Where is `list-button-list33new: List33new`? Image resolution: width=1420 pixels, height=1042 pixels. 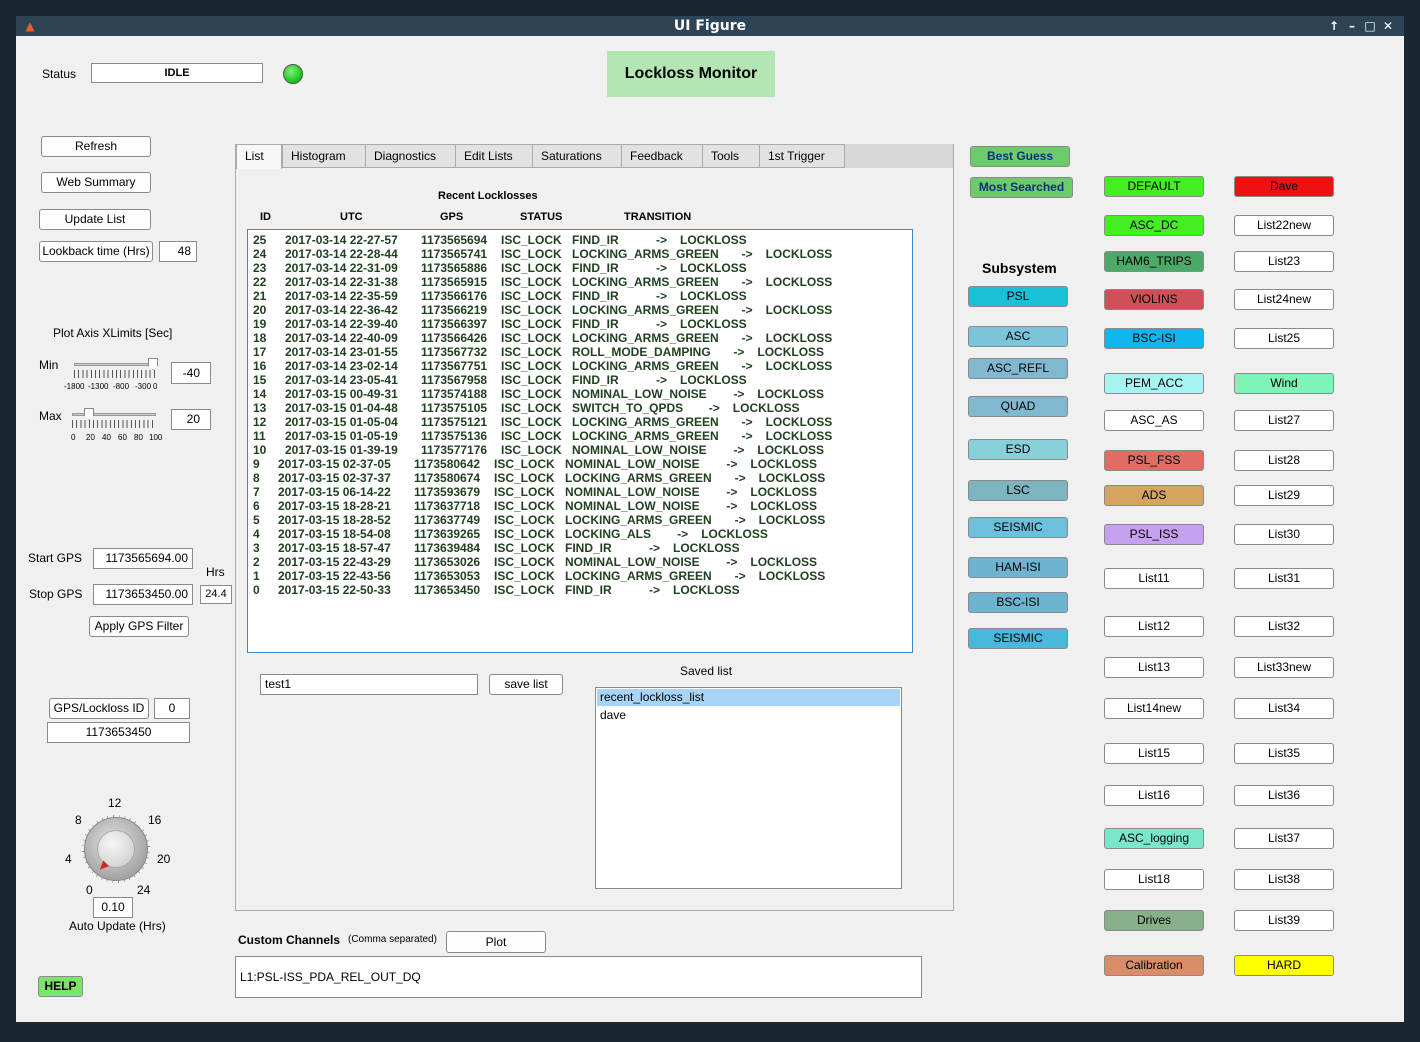
list-button-list33new: List33new is located at coordinates (1284, 667).